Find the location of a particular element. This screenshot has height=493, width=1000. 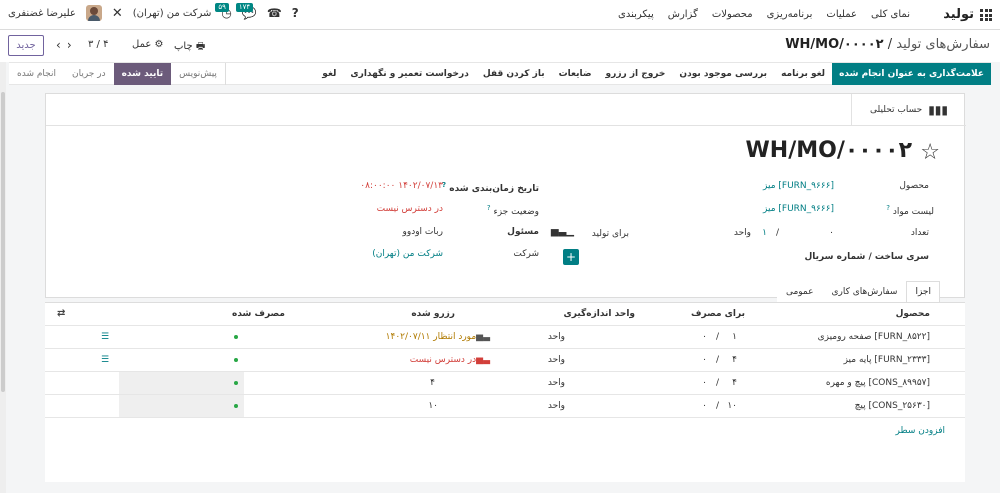

column-settings-icon: ⇄ is located at coordinates (61, 313).